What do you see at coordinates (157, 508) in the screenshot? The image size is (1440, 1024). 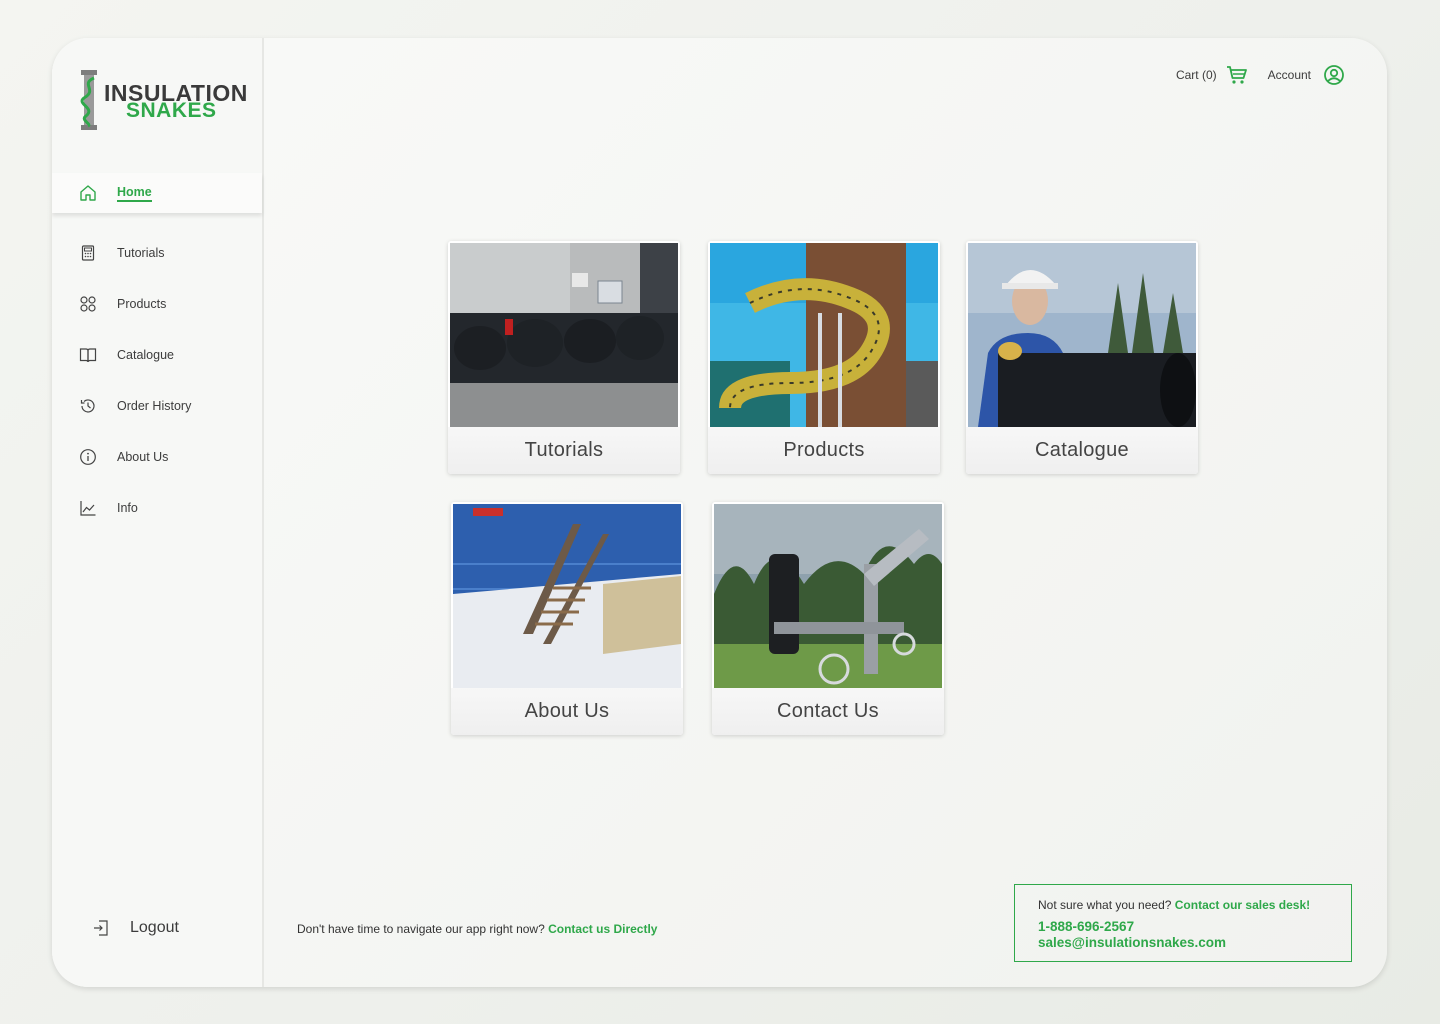 I see `sidebar-item-info: Info` at bounding box center [157, 508].